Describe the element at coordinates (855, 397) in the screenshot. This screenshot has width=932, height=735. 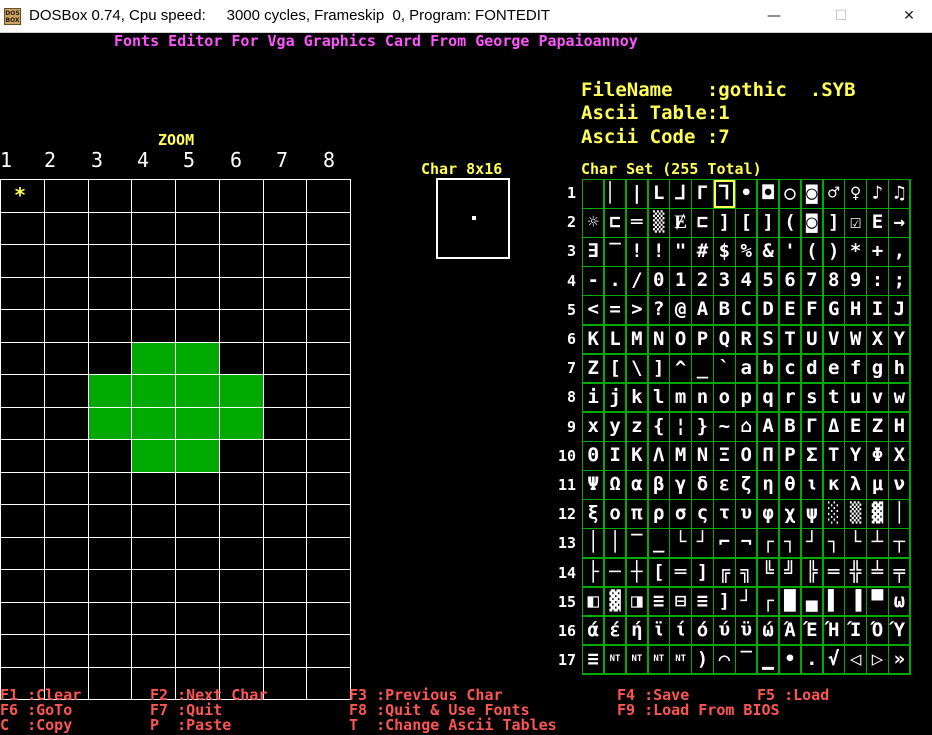
I see `charset-cell: u` at that location.